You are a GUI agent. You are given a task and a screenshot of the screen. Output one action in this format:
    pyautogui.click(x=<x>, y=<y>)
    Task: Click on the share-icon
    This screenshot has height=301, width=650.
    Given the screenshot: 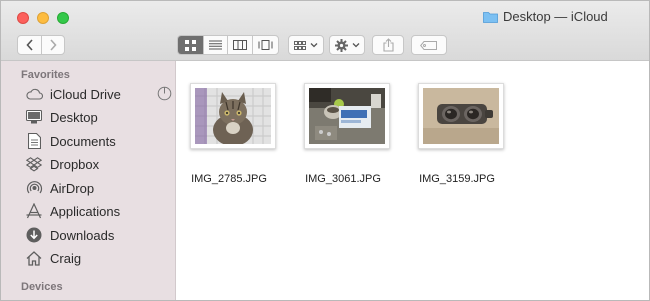 What is the action you would take?
    pyautogui.click(x=388, y=45)
    